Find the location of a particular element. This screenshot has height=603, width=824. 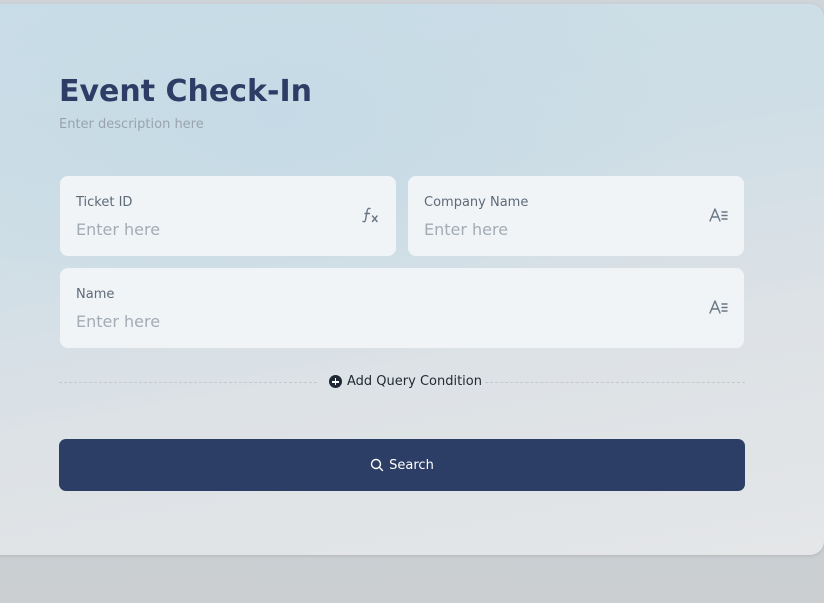

search-button: Search is located at coordinates (402, 465).